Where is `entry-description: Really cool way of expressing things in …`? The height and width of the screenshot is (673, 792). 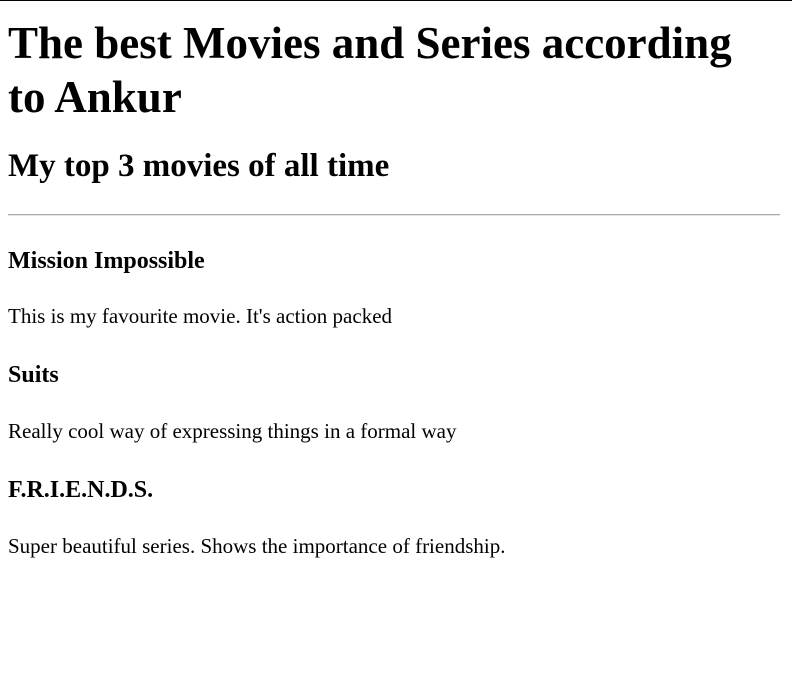
entry-description: Really cool way of expressing things in … is located at coordinates (232, 431).